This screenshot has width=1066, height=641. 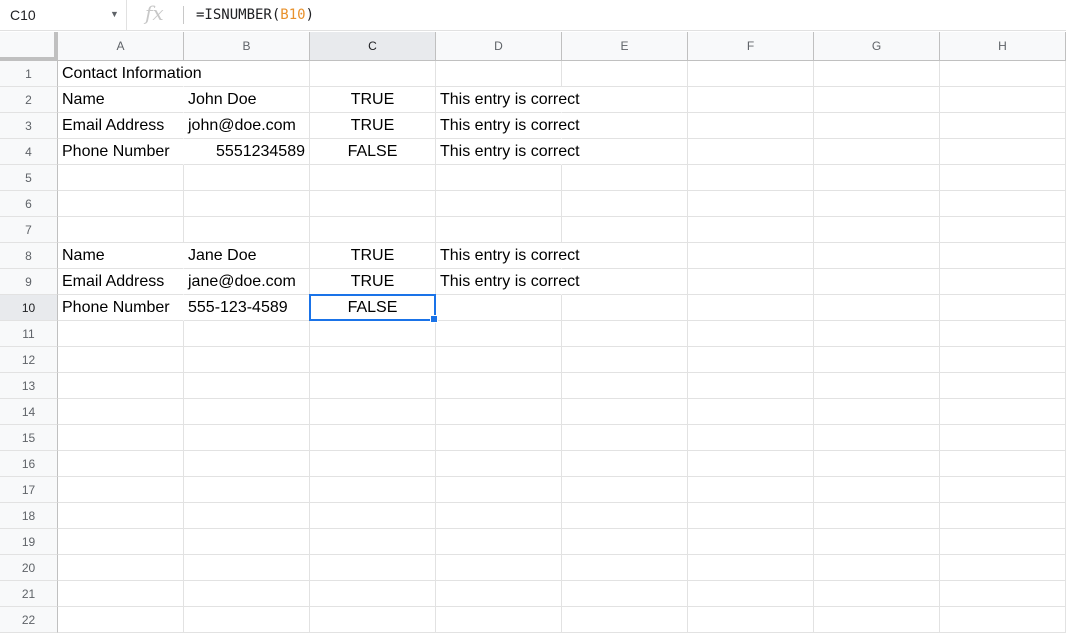 What do you see at coordinates (499, 178) in the screenshot?
I see `cell-d5` at bounding box center [499, 178].